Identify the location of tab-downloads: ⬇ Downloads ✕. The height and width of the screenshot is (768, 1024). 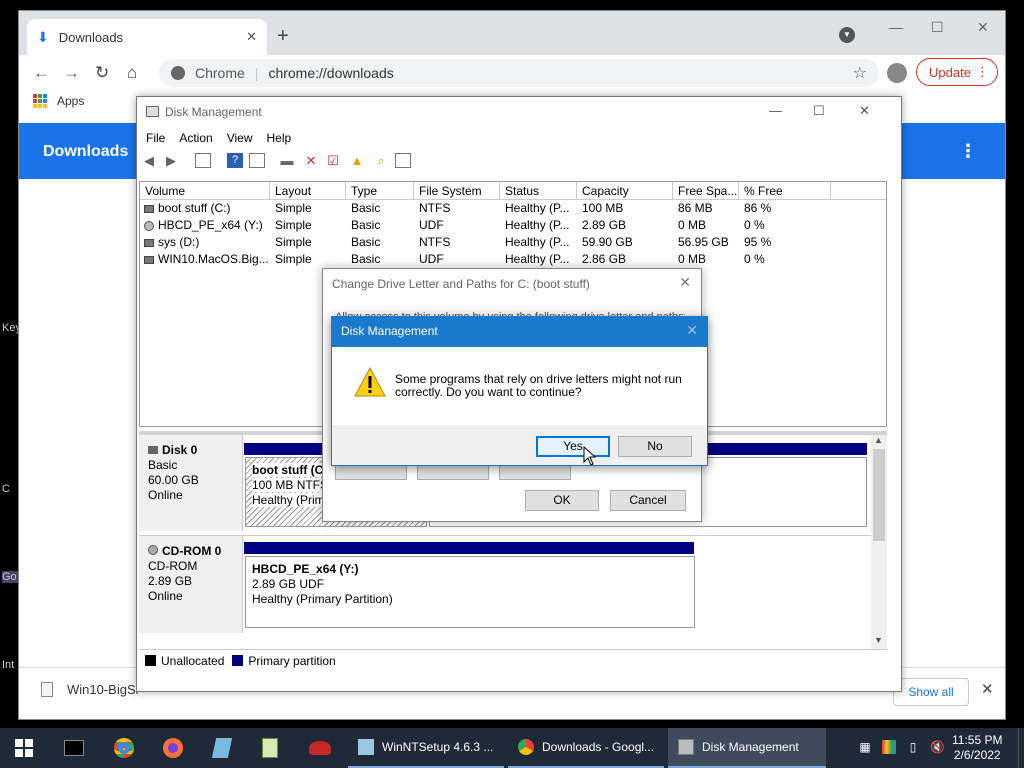
(147, 37).